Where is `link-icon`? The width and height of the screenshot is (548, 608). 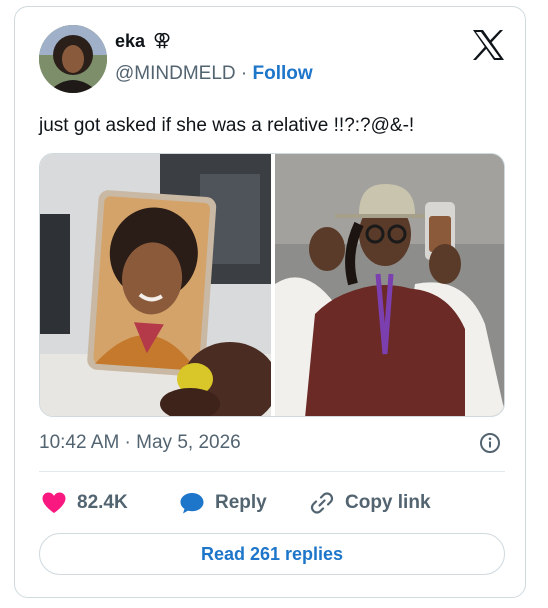
link-icon is located at coordinates (322, 503).